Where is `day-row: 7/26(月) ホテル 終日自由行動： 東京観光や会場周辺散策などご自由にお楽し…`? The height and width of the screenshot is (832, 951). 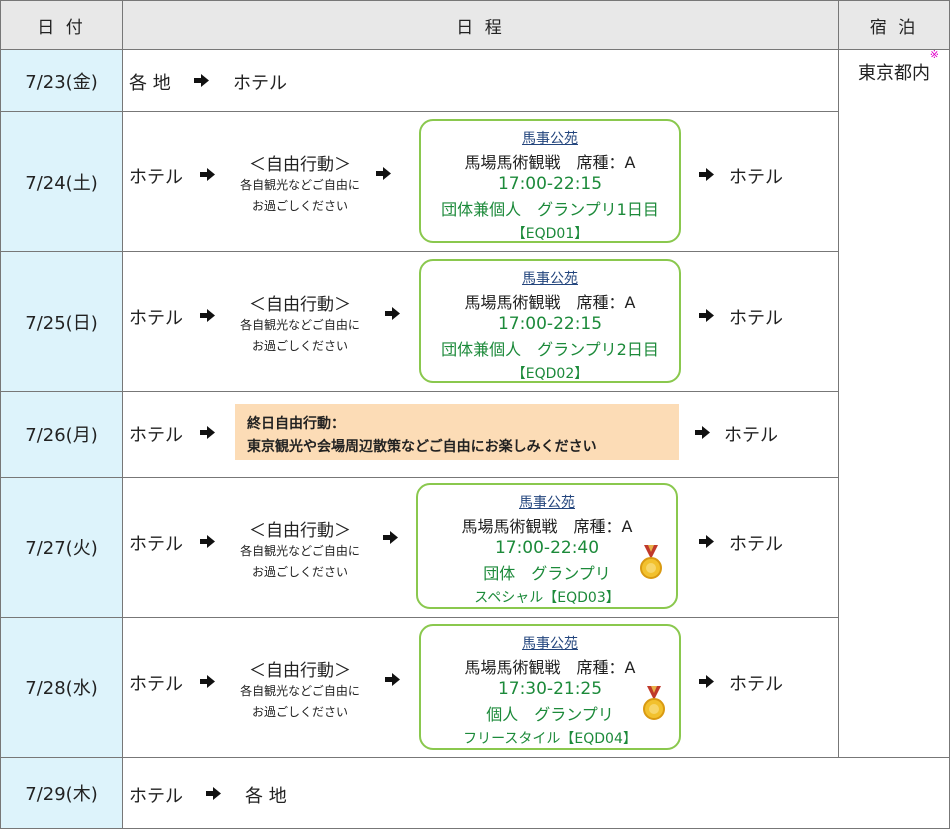
day-row: 7/26(月) ホテル 終日自由行動： 東京観光や会場周辺散策などご自由にお楽し… is located at coordinates (475, 434).